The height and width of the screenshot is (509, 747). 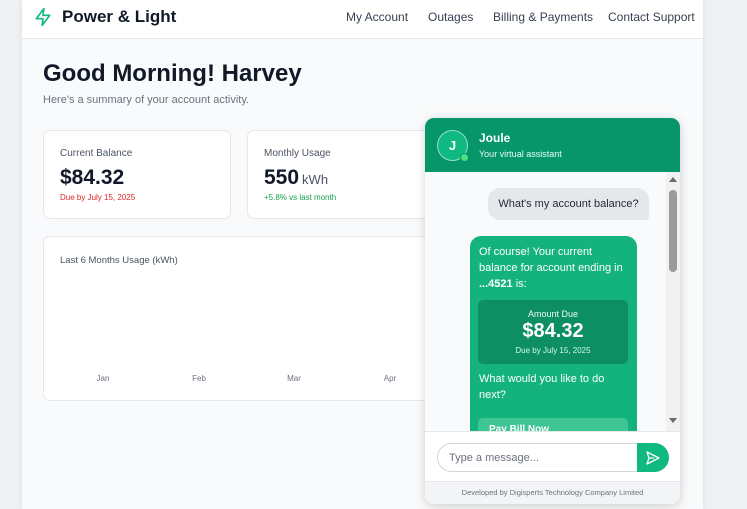 I want to click on greeting-title: Good Morning! Harvey, so click(x=172, y=73).